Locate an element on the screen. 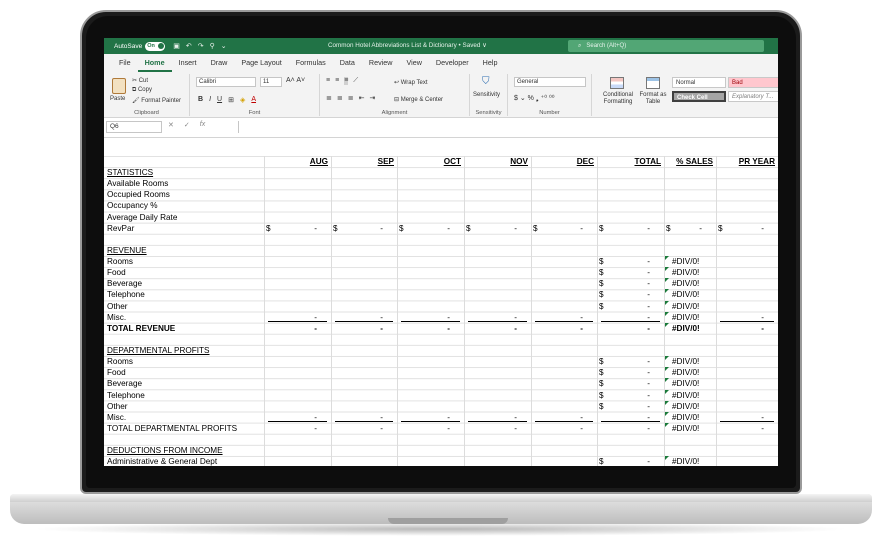 The width and height of the screenshot is (882, 556). tab-review: Review is located at coordinates (381, 63).